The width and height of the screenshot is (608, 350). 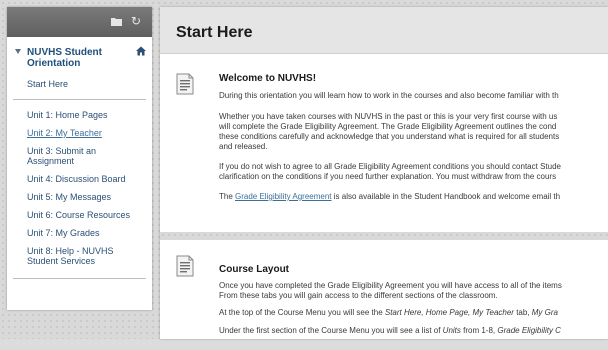 I want to click on menu-divider-bottom, so click(x=79, y=278).